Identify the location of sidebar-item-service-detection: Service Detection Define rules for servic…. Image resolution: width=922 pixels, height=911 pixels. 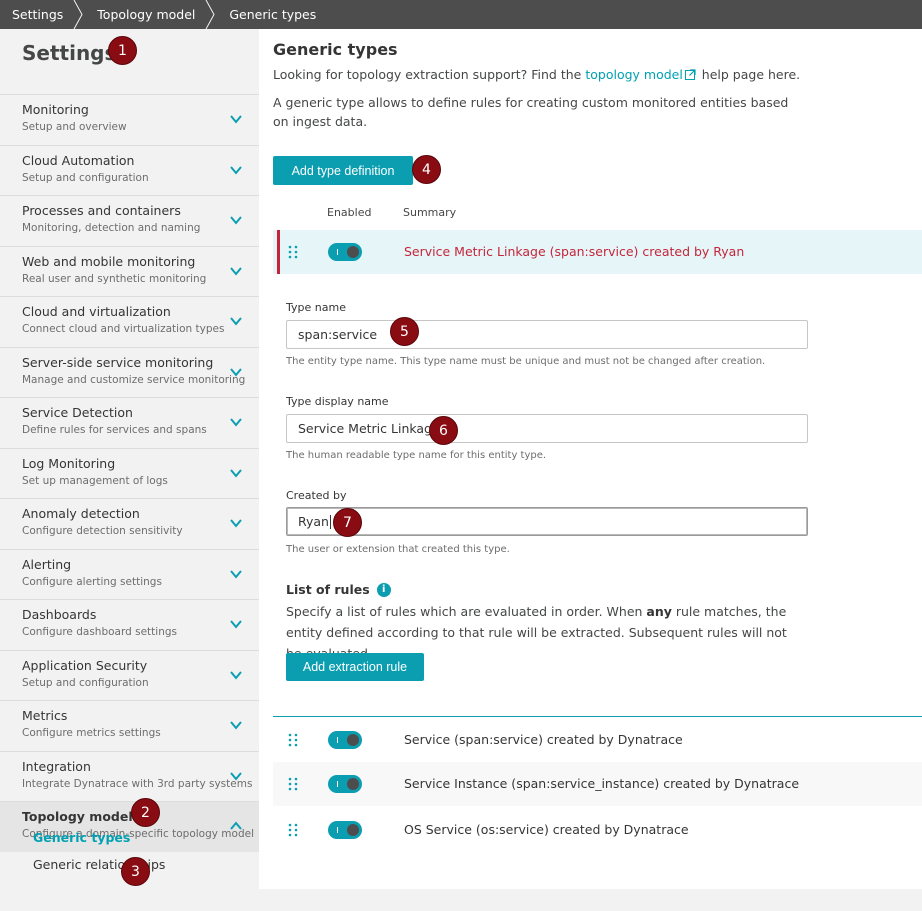
(129, 422).